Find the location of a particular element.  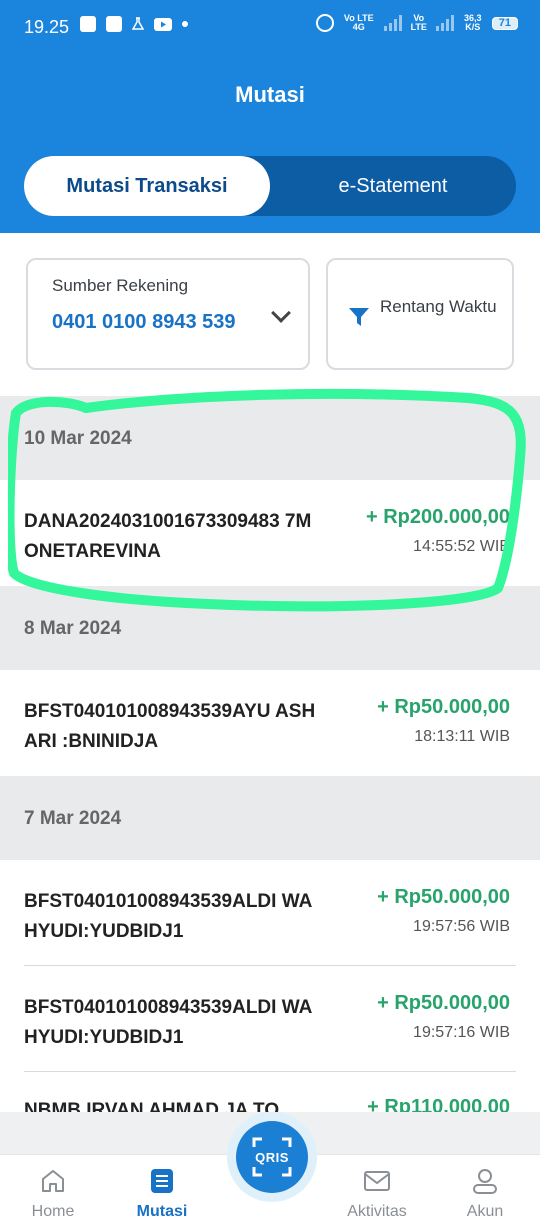

filter-icon is located at coordinates (359, 317).